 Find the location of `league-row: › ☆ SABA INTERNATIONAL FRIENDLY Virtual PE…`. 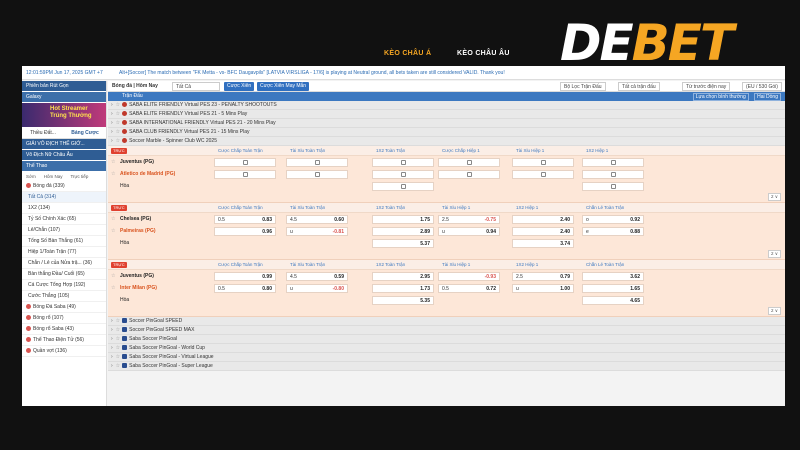

league-row: › ☆ SABA INTERNATIONAL FRIENDLY Virtual PE… is located at coordinates (446, 123).